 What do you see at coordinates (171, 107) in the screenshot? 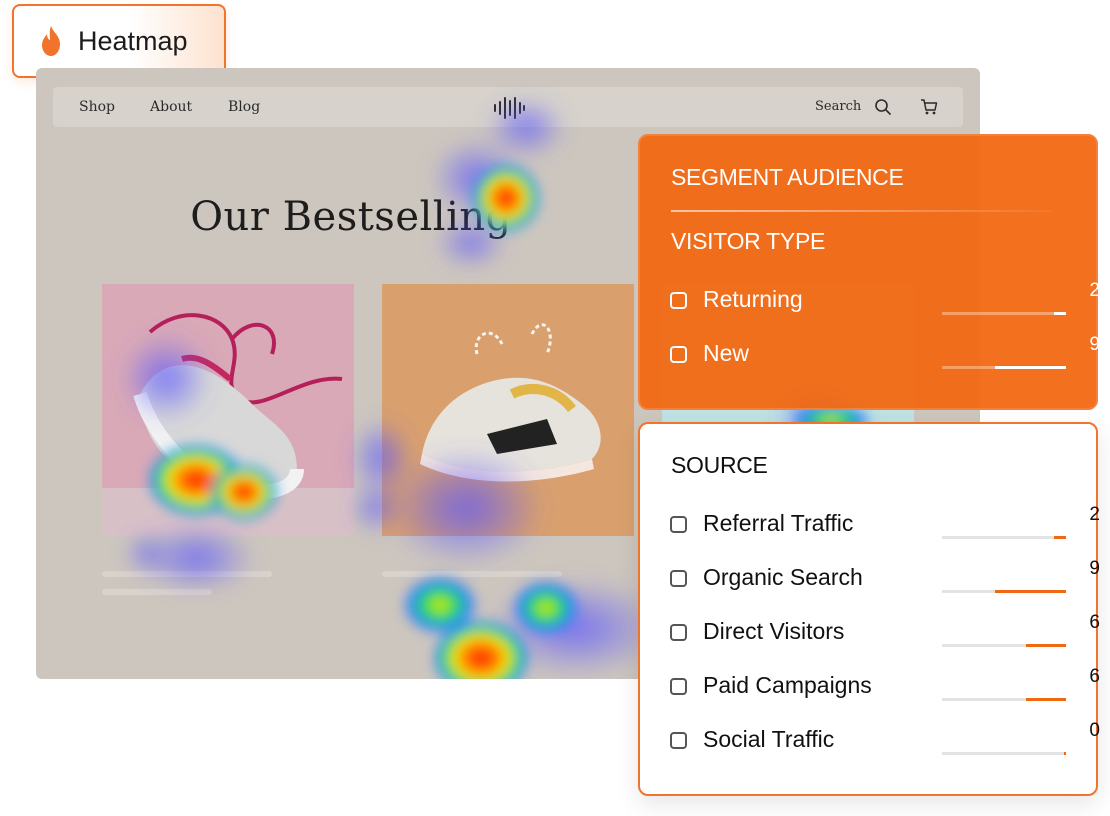
I see `nav-link-about: About` at bounding box center [171, 107].